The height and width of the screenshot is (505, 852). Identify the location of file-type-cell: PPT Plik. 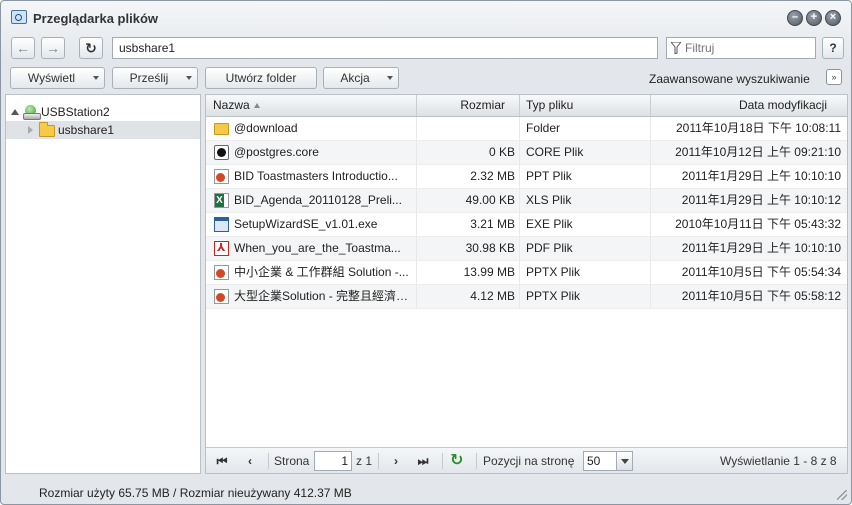
(585, 176).